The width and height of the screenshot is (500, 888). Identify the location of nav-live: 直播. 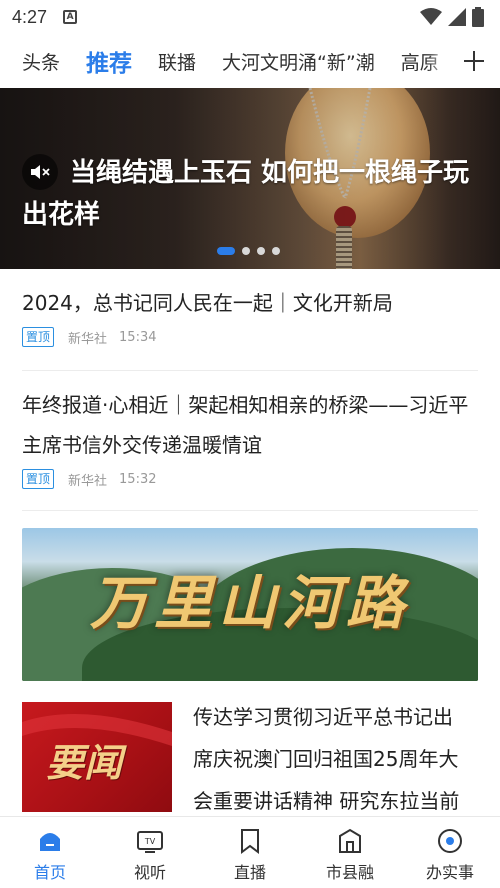
(250, 852).